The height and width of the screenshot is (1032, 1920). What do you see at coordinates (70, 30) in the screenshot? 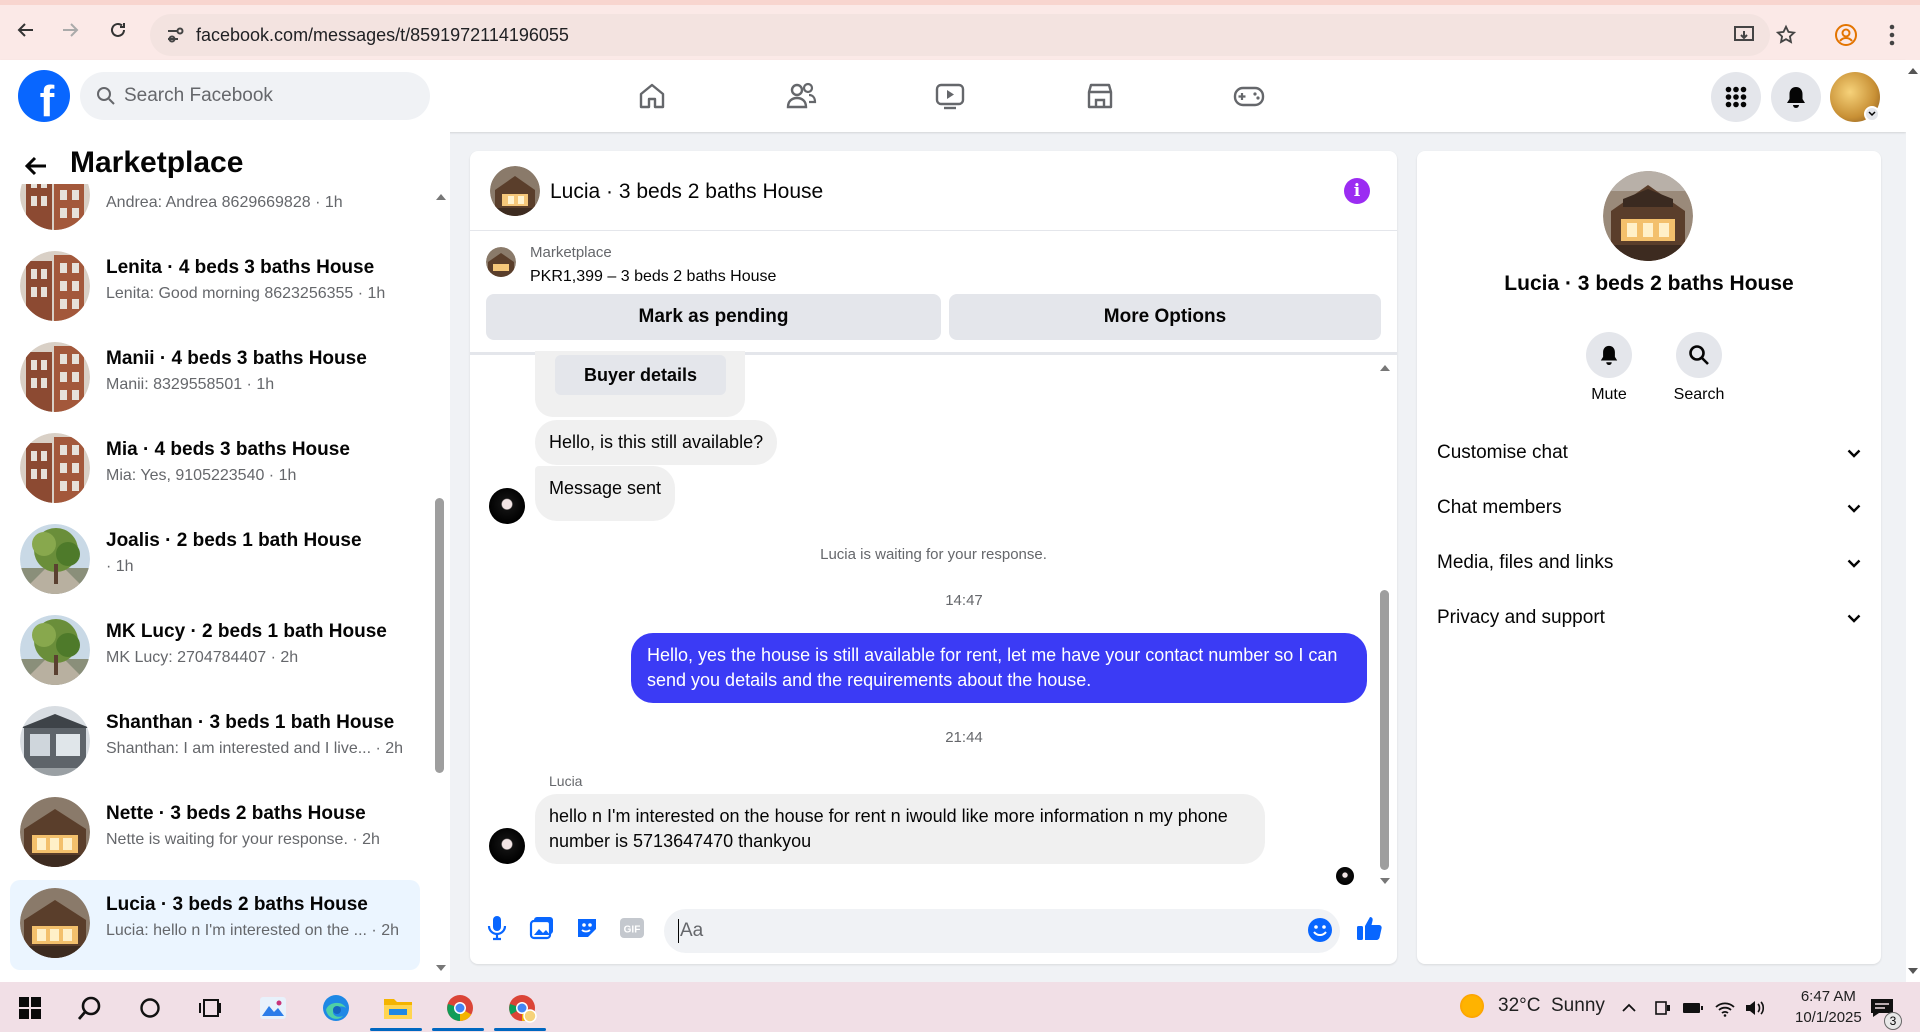
I see `forward-arrow-icon` at bounding box center [70, 30].